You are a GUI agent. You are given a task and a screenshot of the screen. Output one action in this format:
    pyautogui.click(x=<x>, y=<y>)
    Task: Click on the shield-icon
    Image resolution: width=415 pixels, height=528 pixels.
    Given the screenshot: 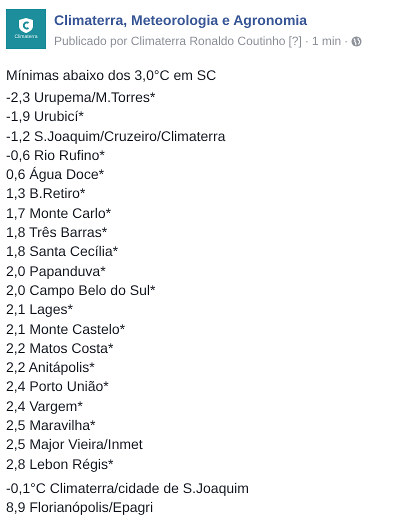 What is the action you would take?
    pyautogui.click(x=26, y=25)
    